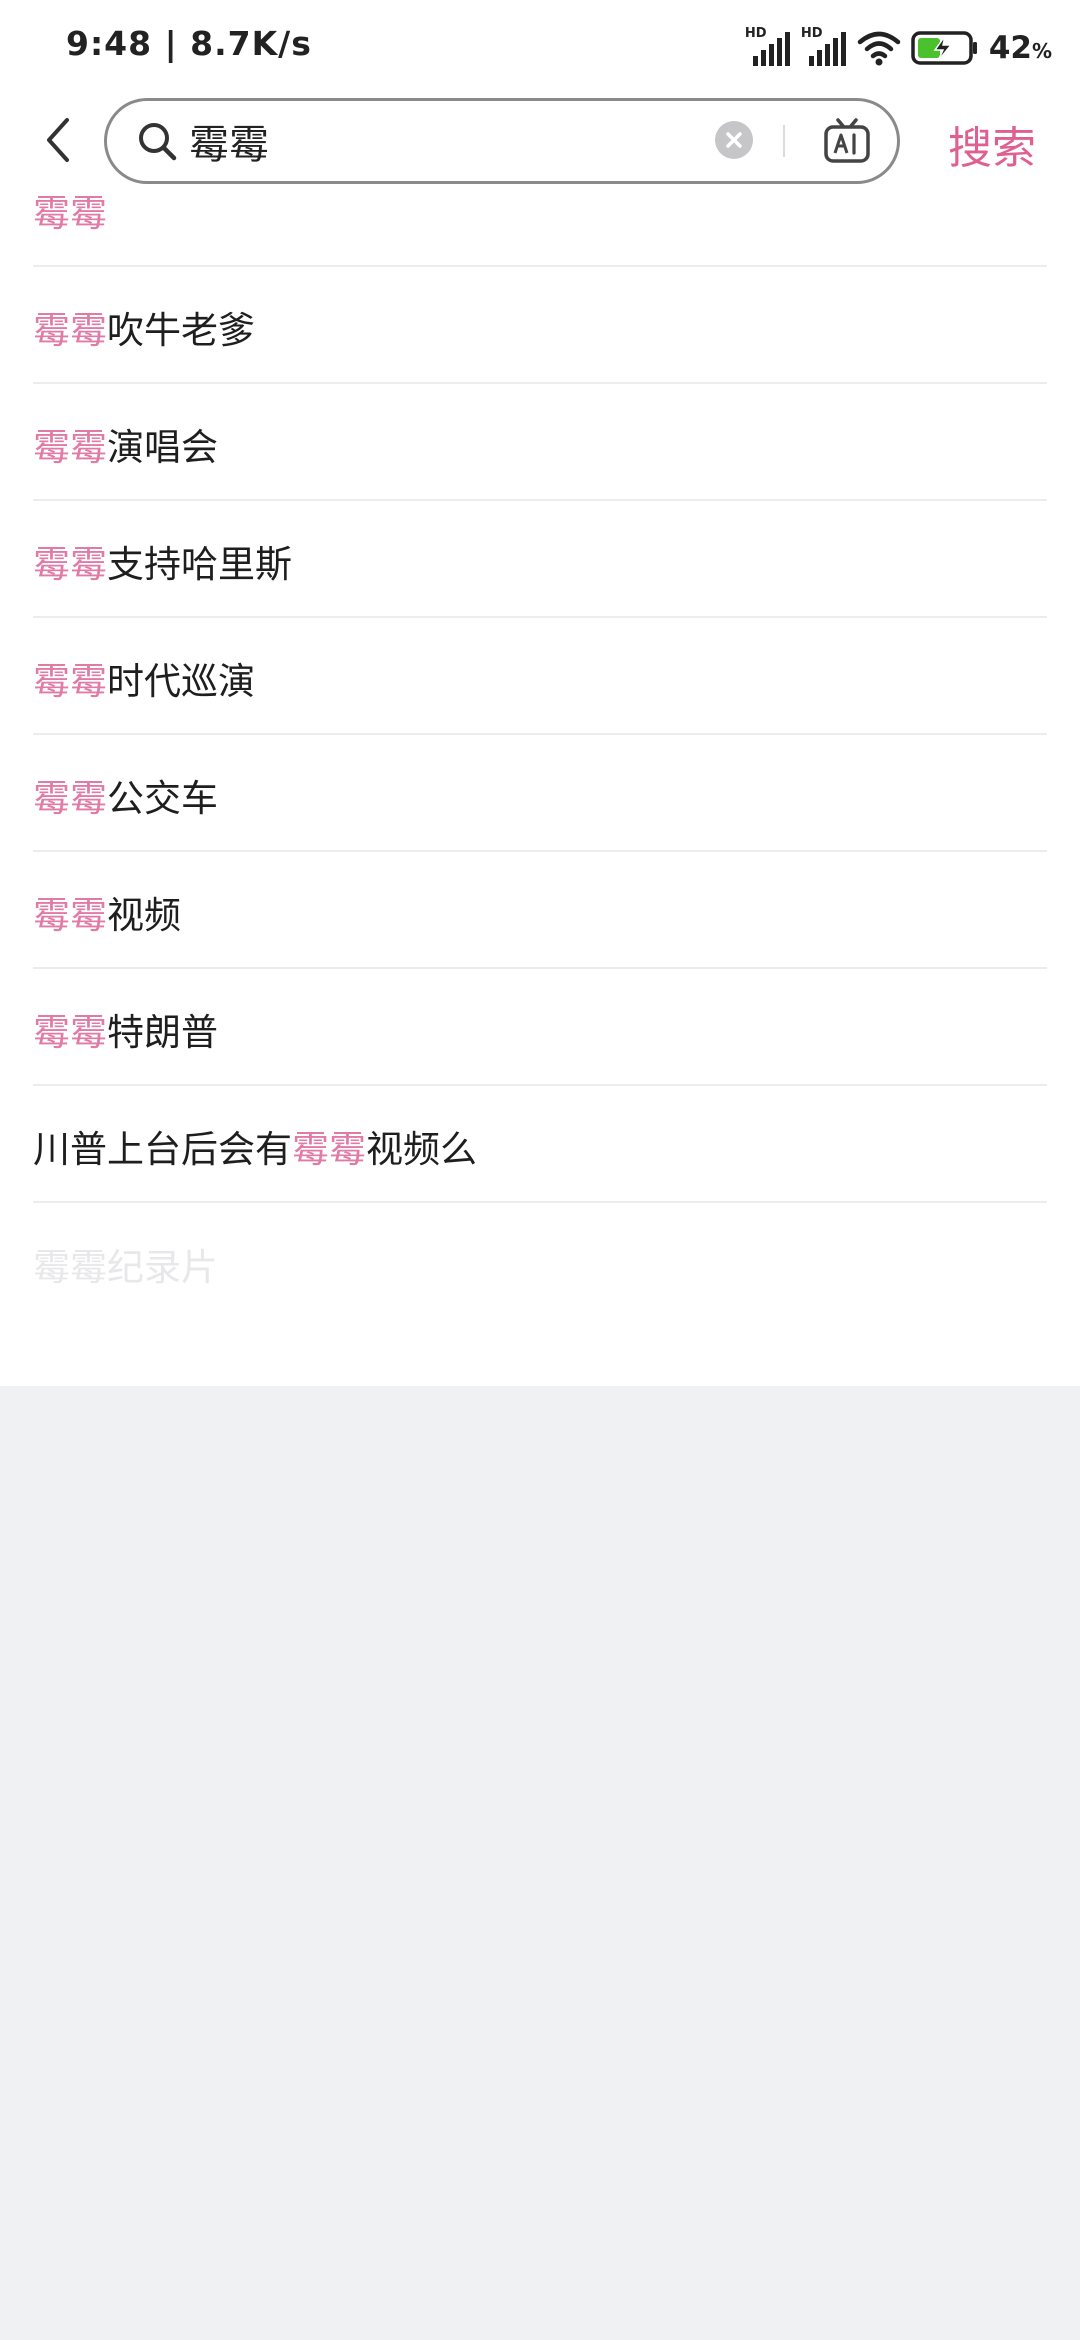 The width and height of the screenshot is (1080, 2340). I want to click on suggestion-text: 时代巡演, so click(181, 681).